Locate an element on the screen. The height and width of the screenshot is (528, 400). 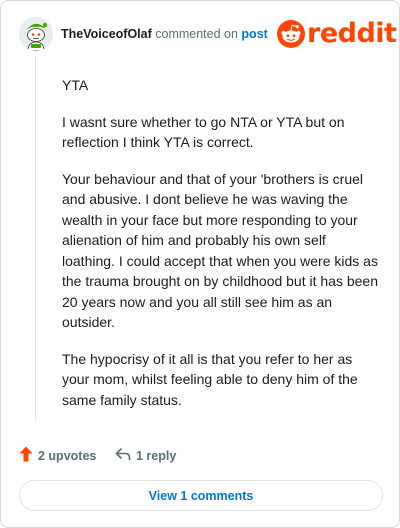
comment-actions: 2 upvotes 1 reply is located at coordinates (199, 456).